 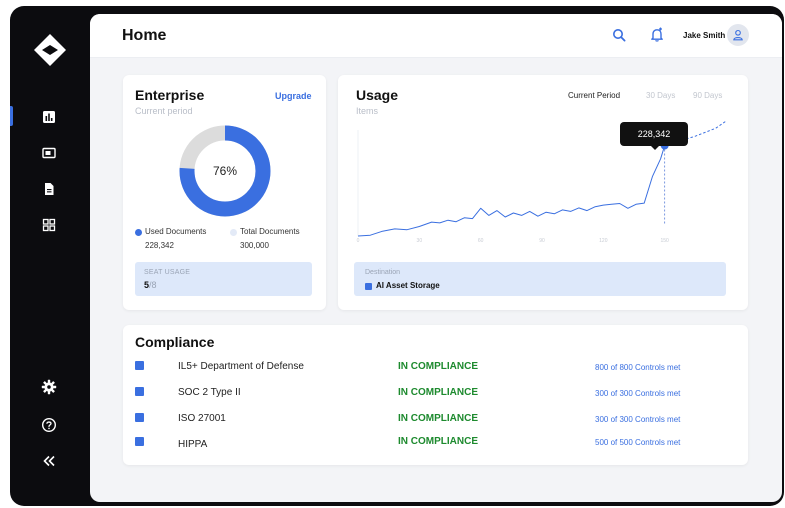 I want to click on grid-icon, so click(x=49, y=225).